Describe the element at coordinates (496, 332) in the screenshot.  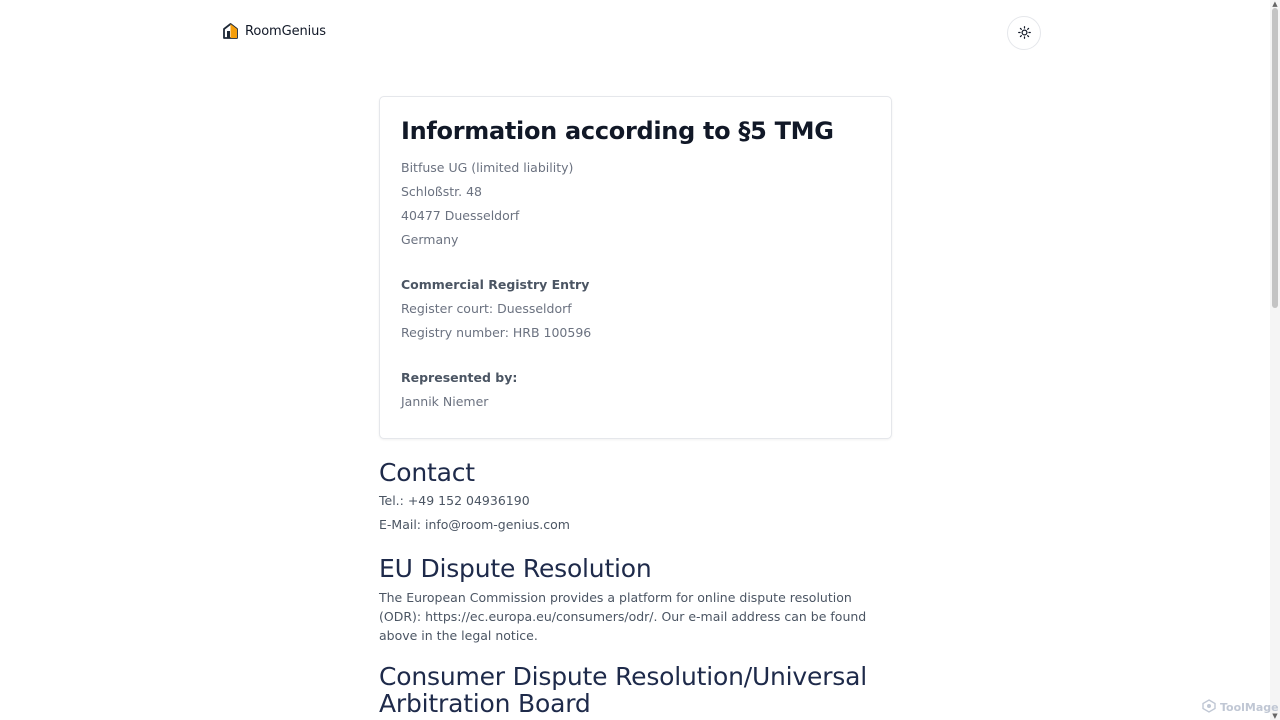
I see `registry-number: Registry number: HRB 100596` at that location.